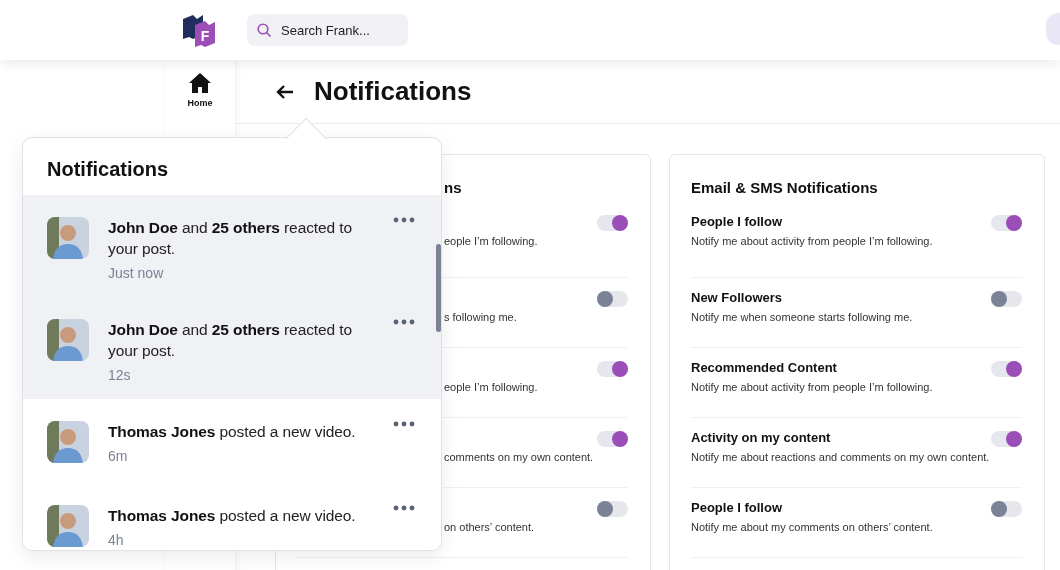  I want to click on setting-title: New Followers, so click(737, 297).